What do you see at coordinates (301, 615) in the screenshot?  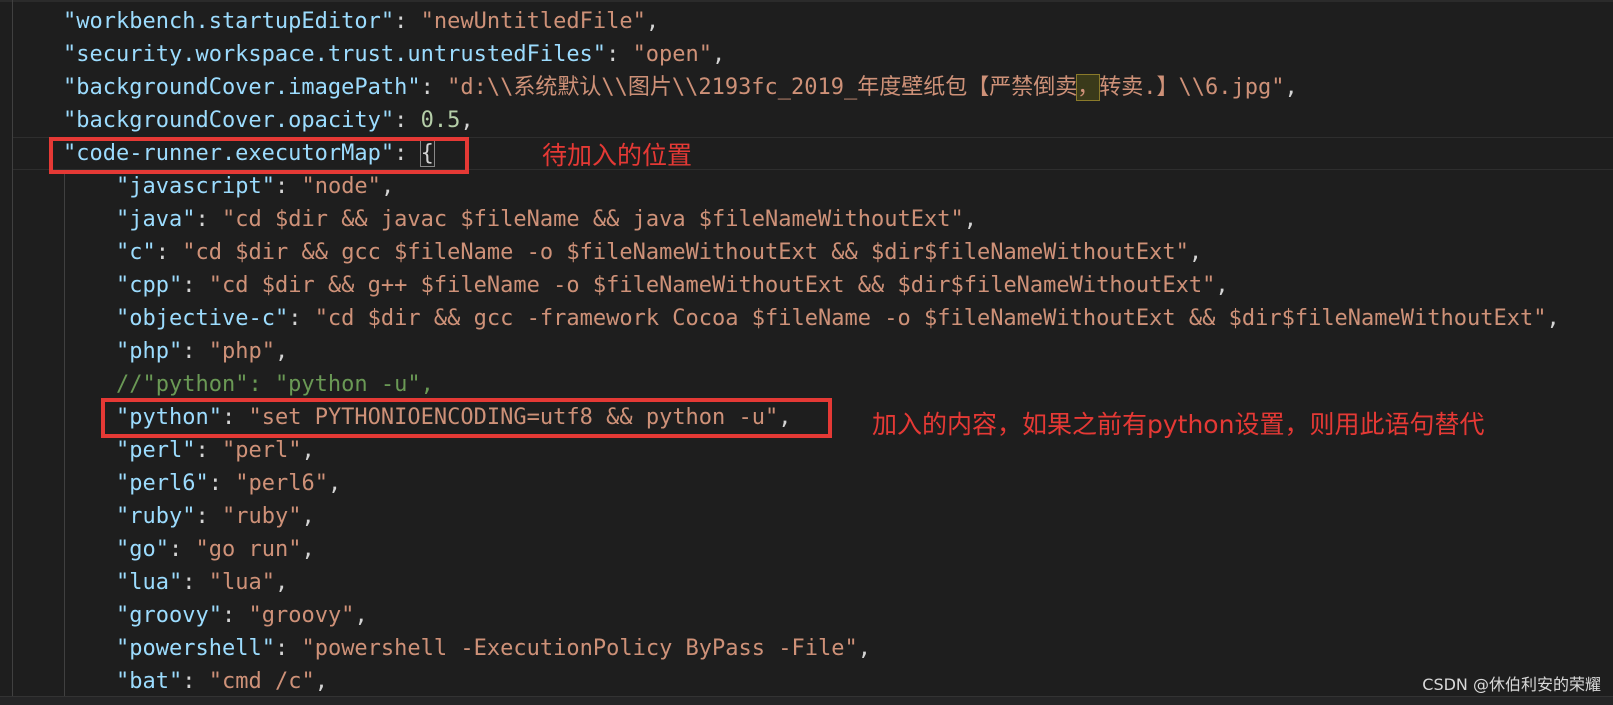 I see `json-string-value: "groovy"` at bounding box center [301, 615].